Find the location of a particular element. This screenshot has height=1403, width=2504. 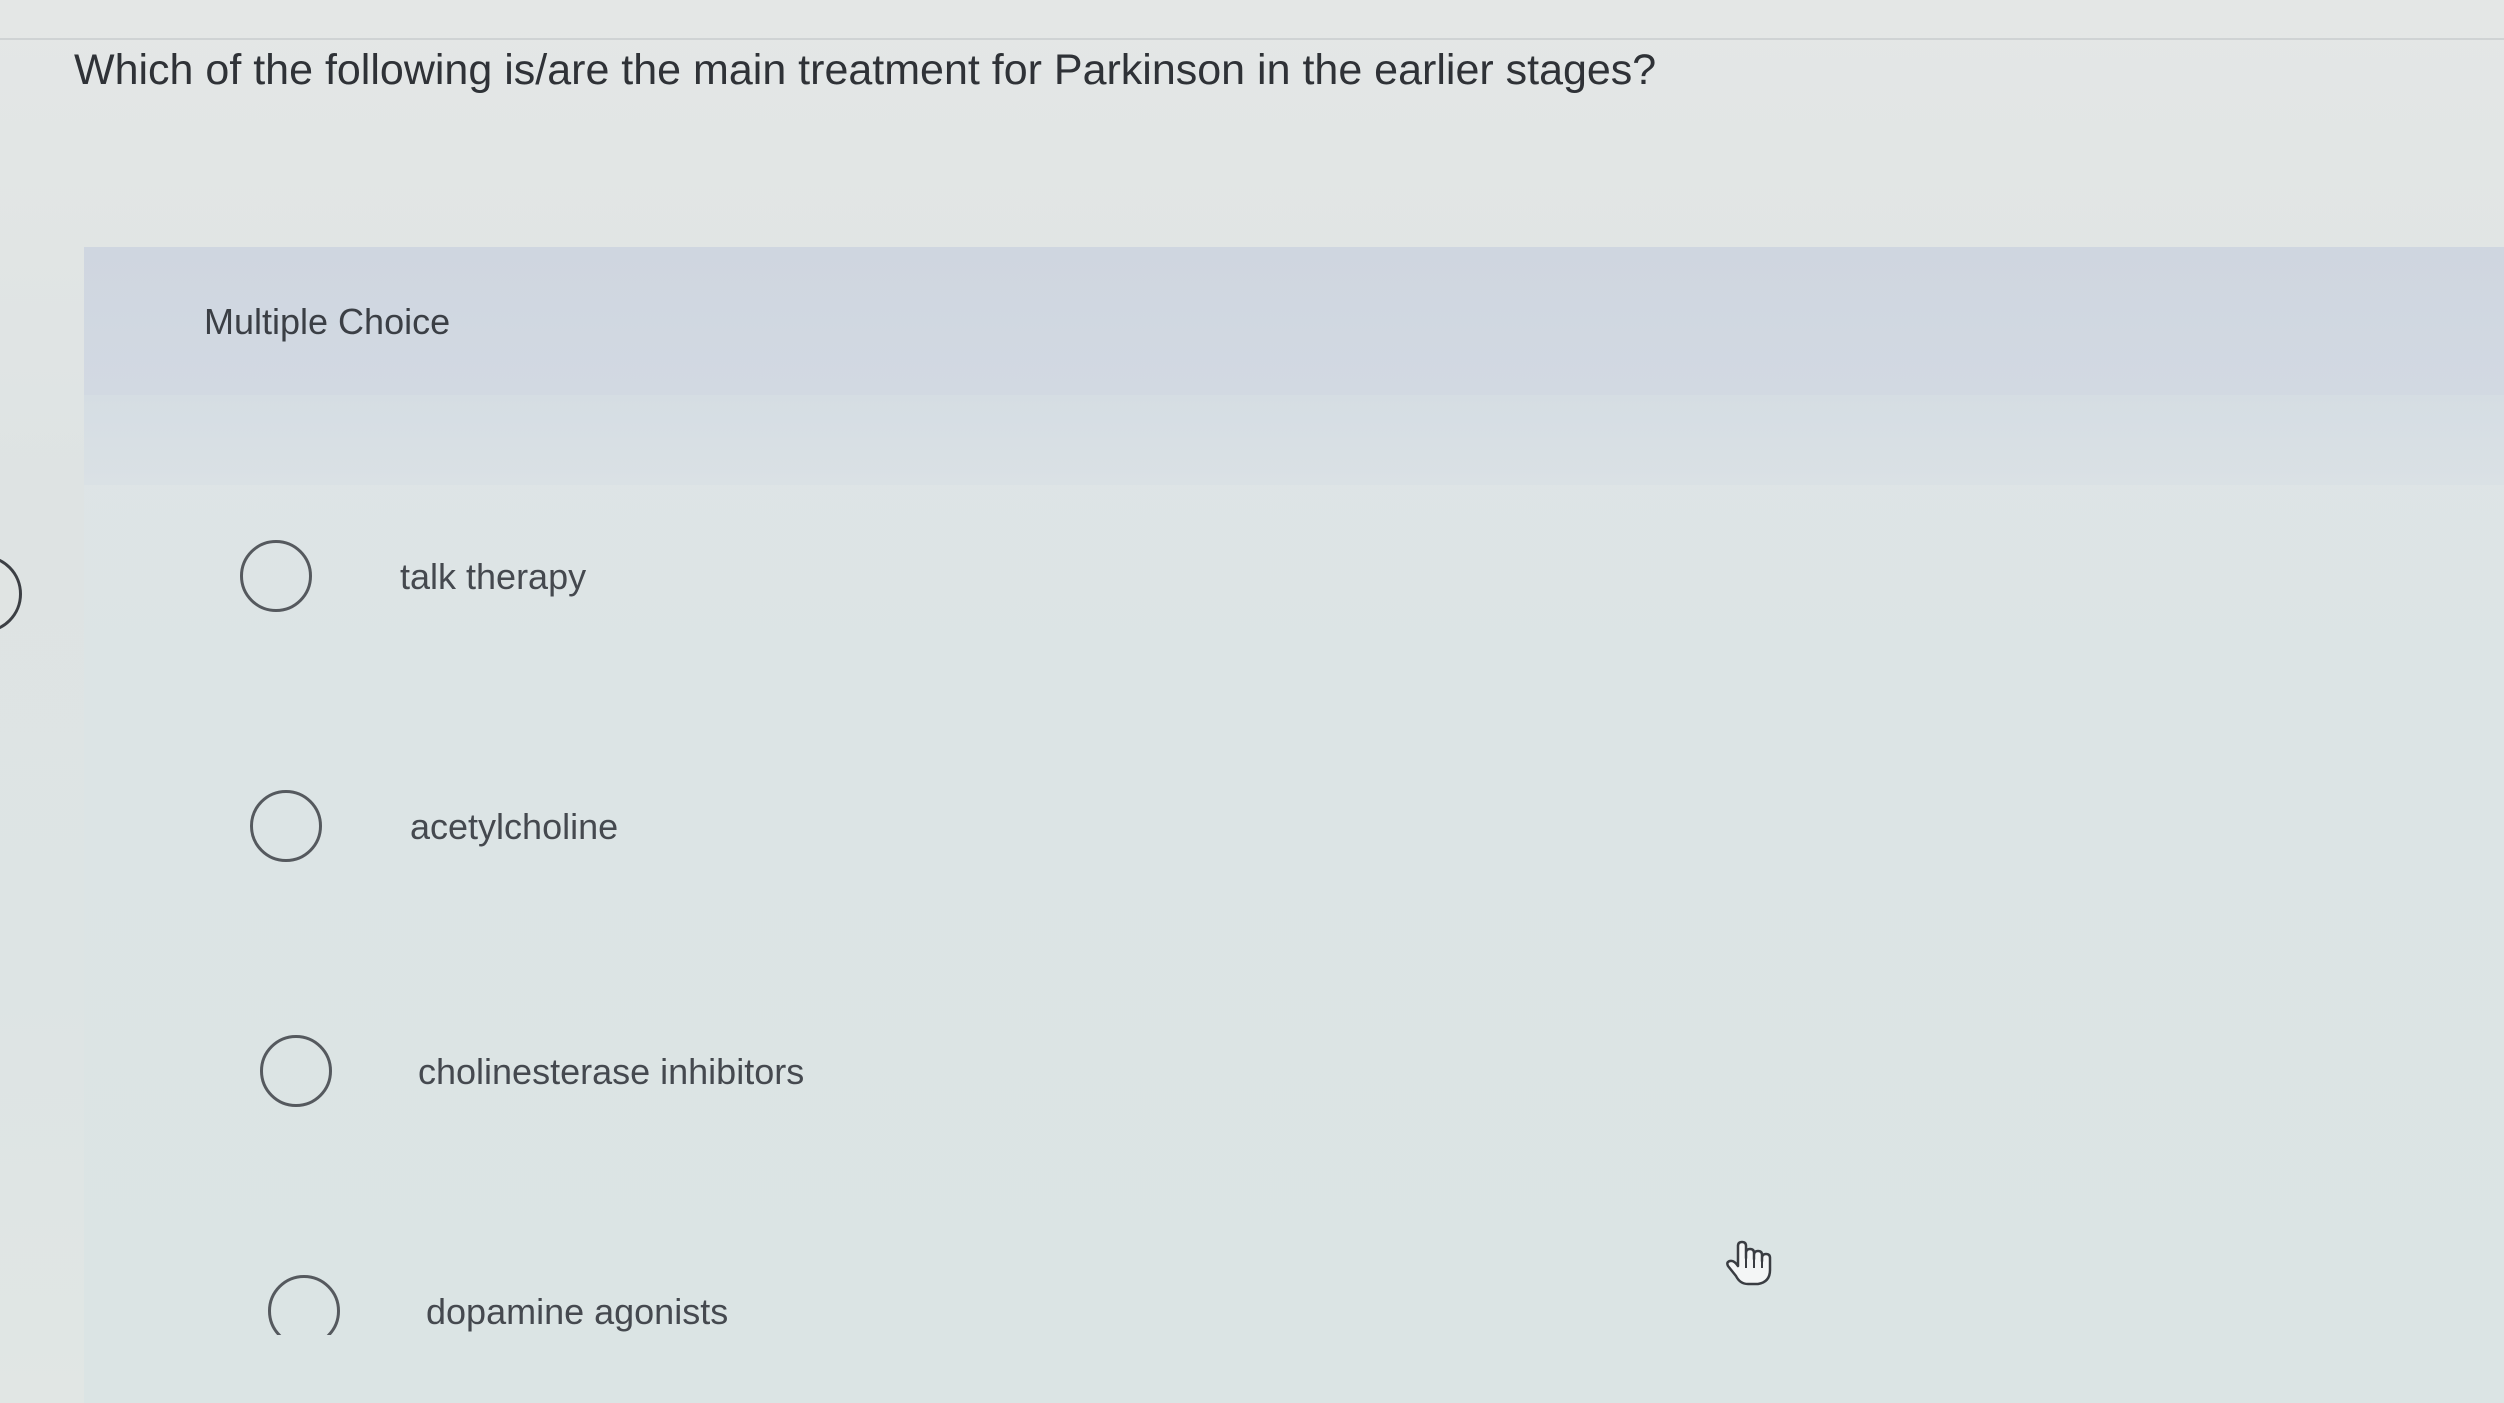

choice-label: acetylcholine is located at coordinates (514, 827).